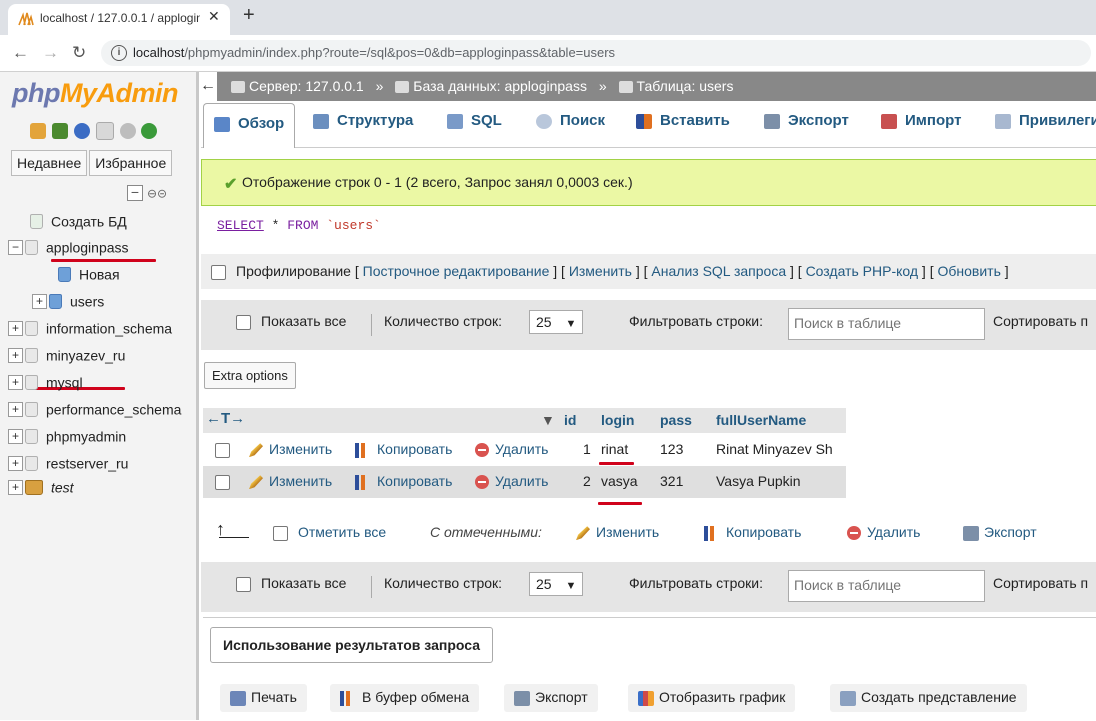 This screenshot has width=1096, height=721. I want to click on tree-db-mysql: + mysql, so click(45, 385).